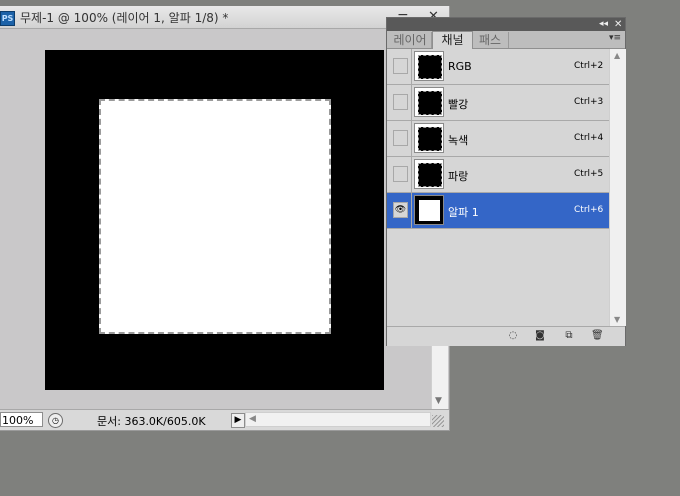 This screenshot has width=680, height=496. I want to click on new-channel-icon: ⧉, so click(569, 336).